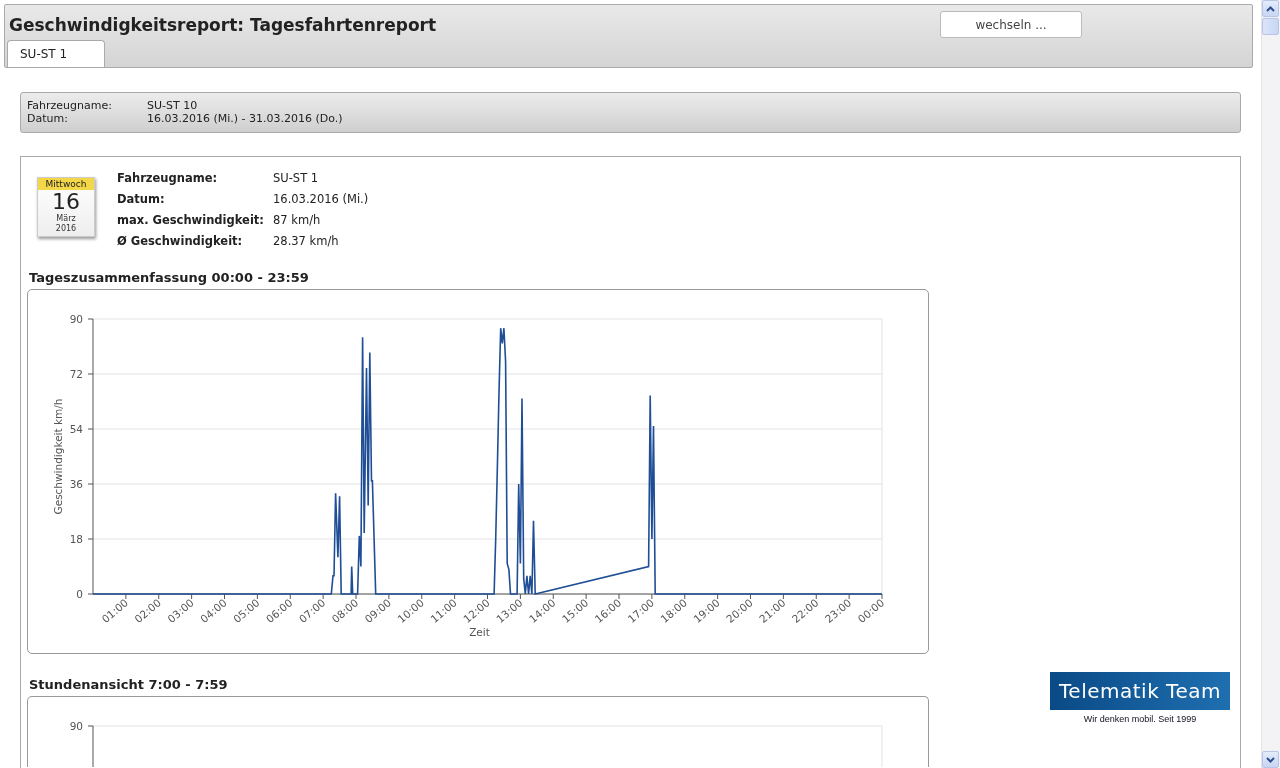 This screenshot has height=768, width=1280. What do you see at coordinates (180, 241) in the screenshot?
I see `detail-label: Ø Geschwindigkeit:` at bounding box center [180, 241].